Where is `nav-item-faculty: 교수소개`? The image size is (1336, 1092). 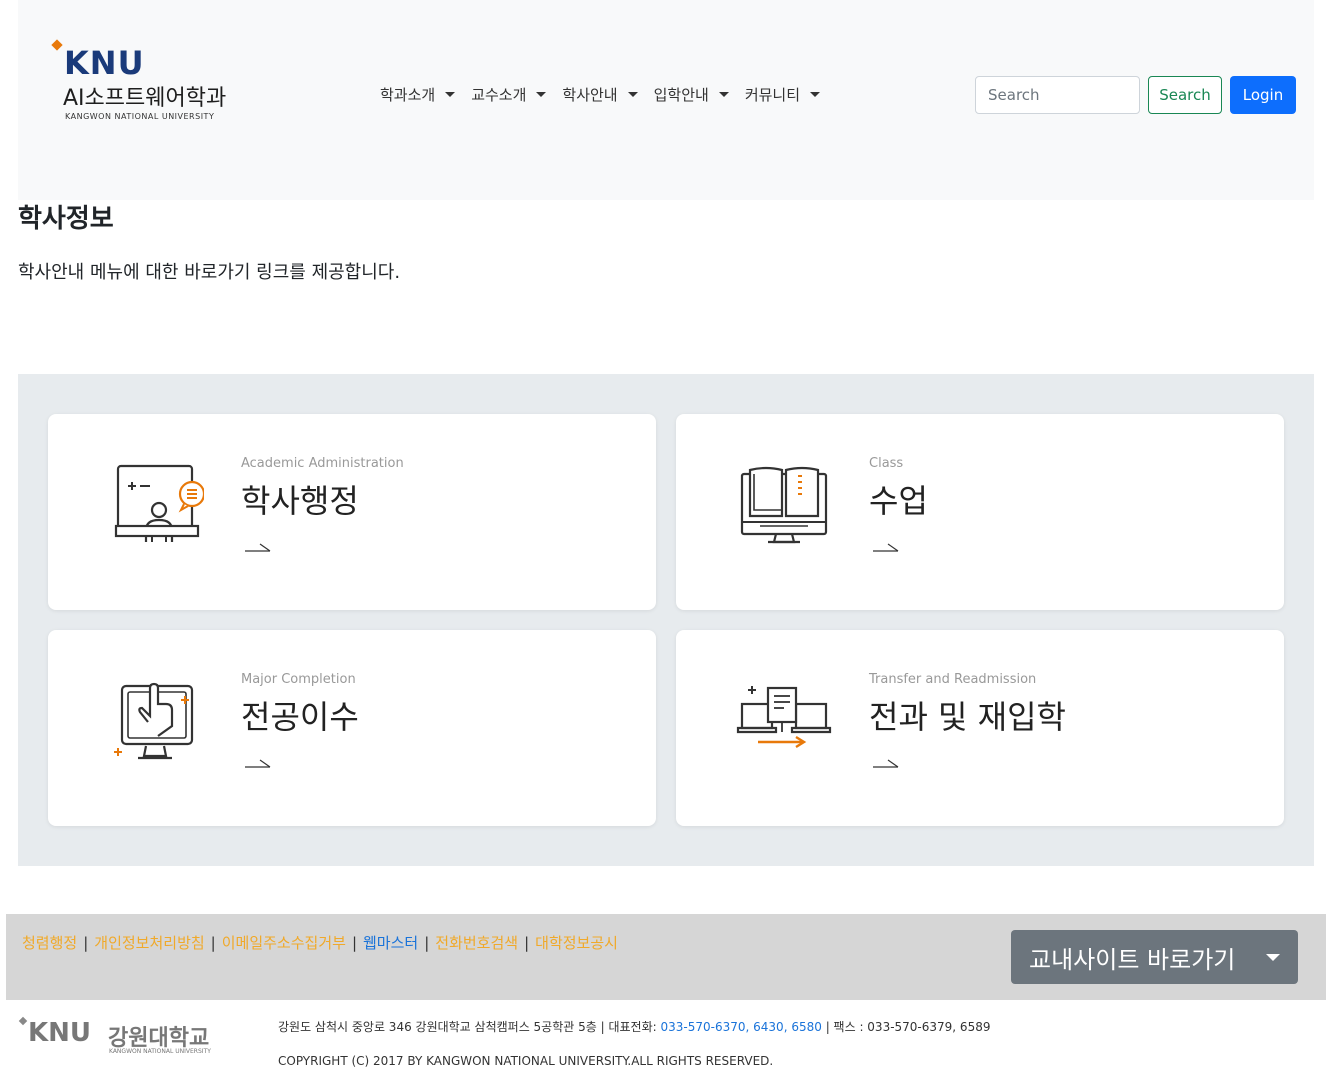
nav-item-faculty: 교수소개 is located at coordinates (512, 94).